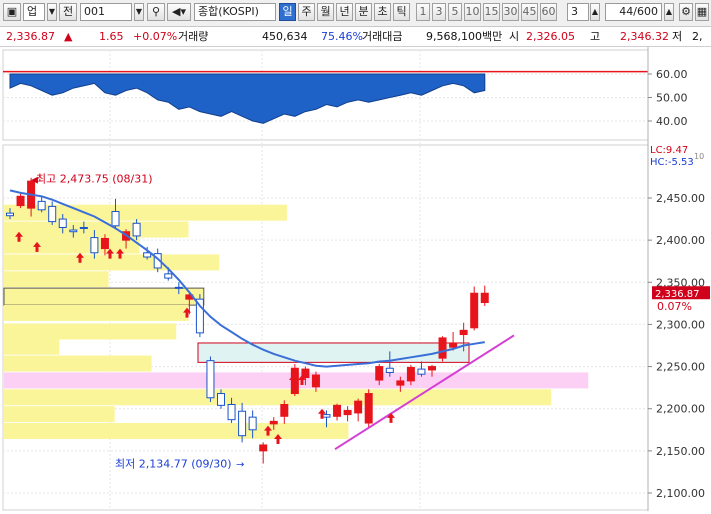 This screenshot has height=514, width=711. Describe the element at coordinates (674, 306) in the screenshot. I see `pct-tag-label: 0.07%` at that location.